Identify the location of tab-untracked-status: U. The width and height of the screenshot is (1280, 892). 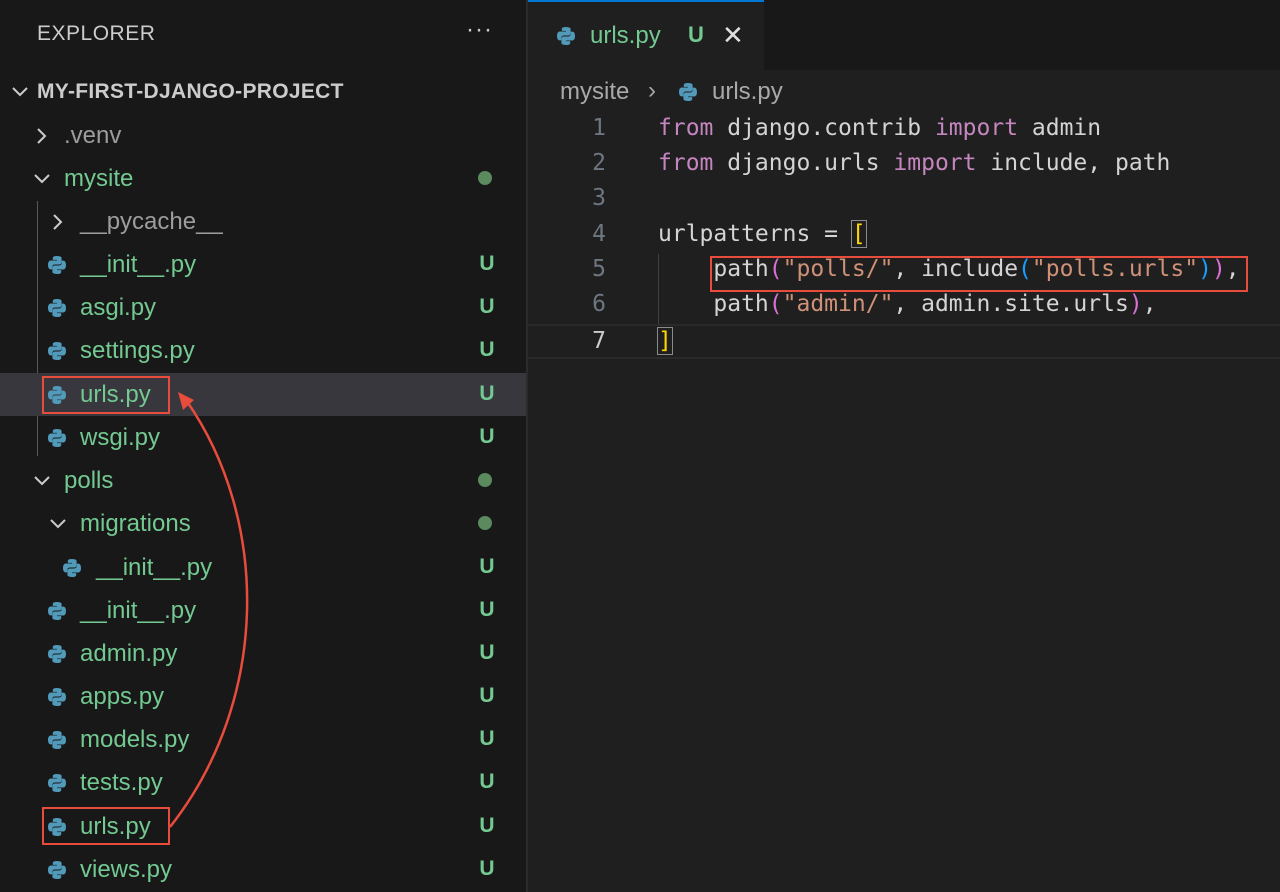
(696, 34).